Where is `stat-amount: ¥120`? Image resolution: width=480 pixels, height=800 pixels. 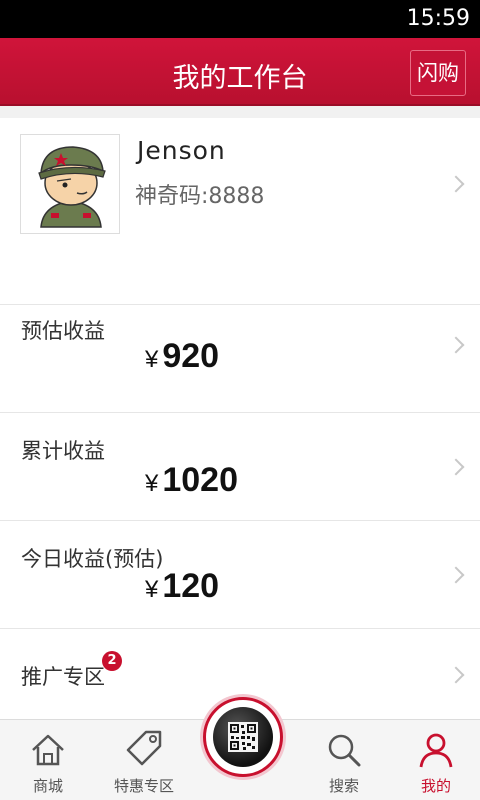 stat-amount: ¥120 is located at coordinates (182, 586).